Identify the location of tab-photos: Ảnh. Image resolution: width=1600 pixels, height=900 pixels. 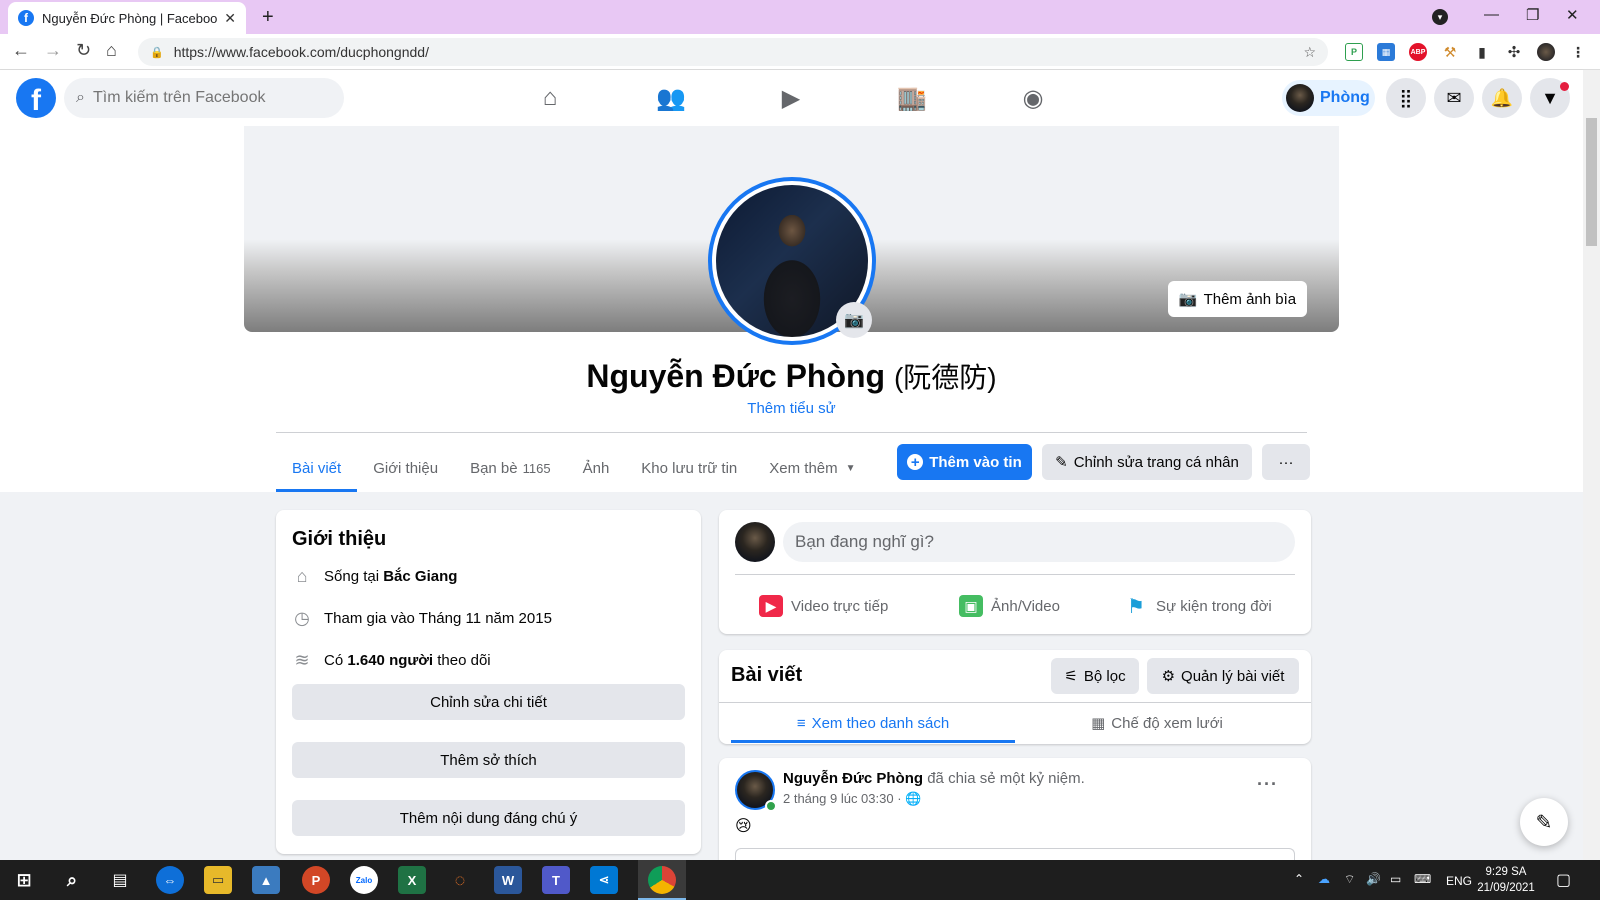
(596, 468).